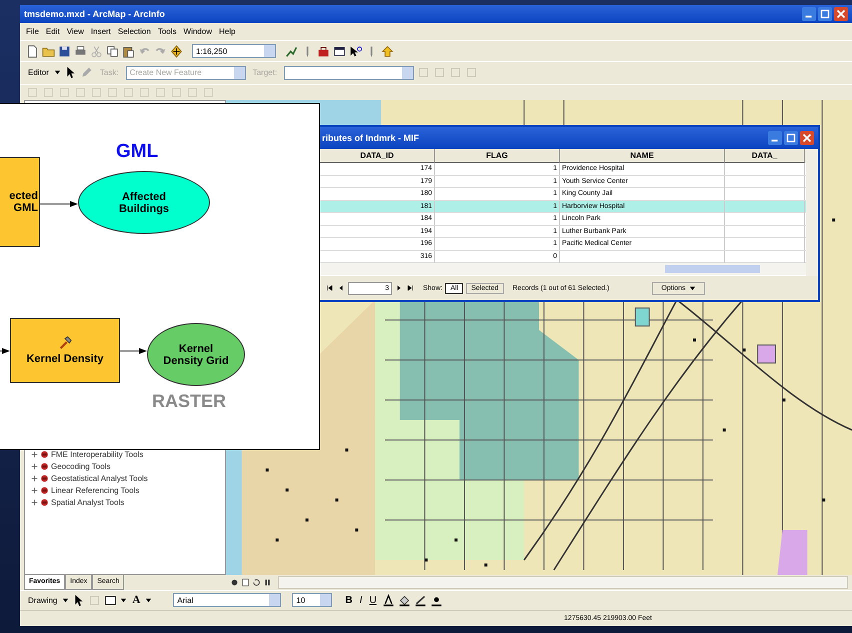  I want to click on toolbox-item: Geostatistical Analyst Tools, so click(99, 479).